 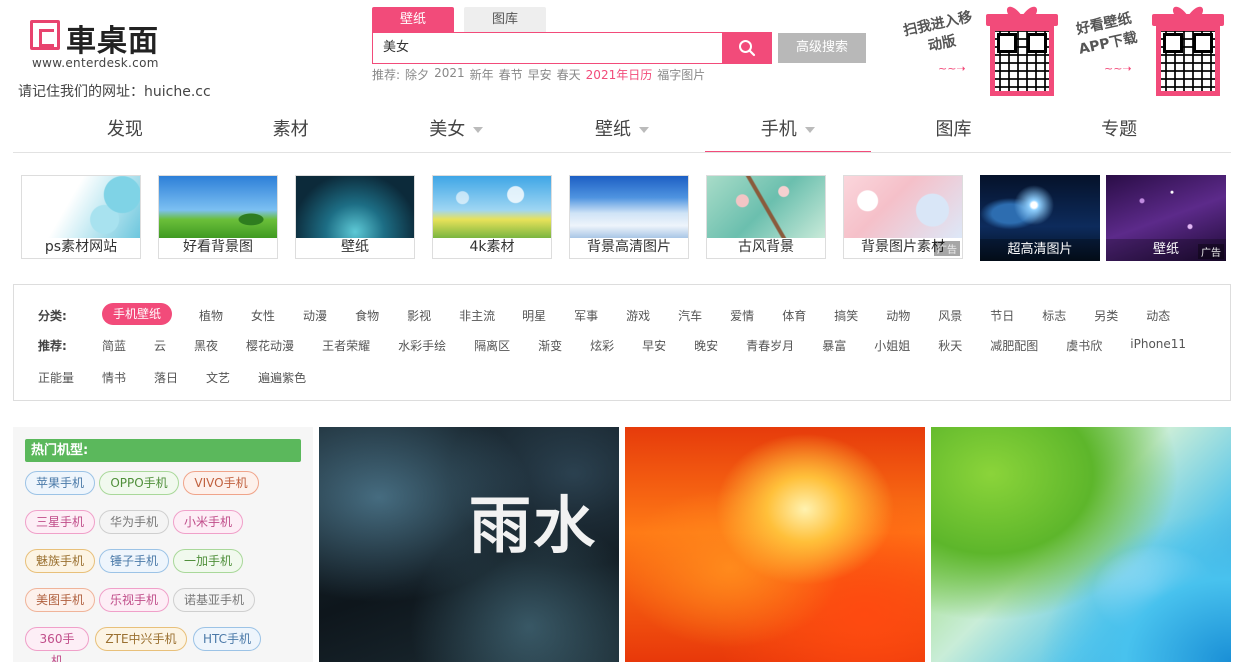 I want to click on brand-apple: 苹果手机, so click(x=60, y=483).